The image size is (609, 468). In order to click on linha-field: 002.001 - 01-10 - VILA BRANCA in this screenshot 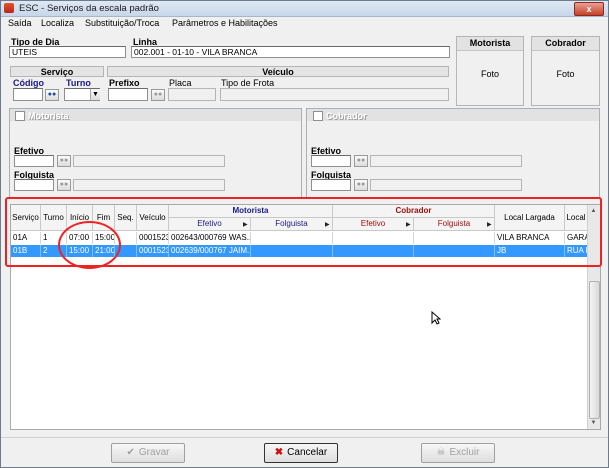, I will do `click(290, 52)`.